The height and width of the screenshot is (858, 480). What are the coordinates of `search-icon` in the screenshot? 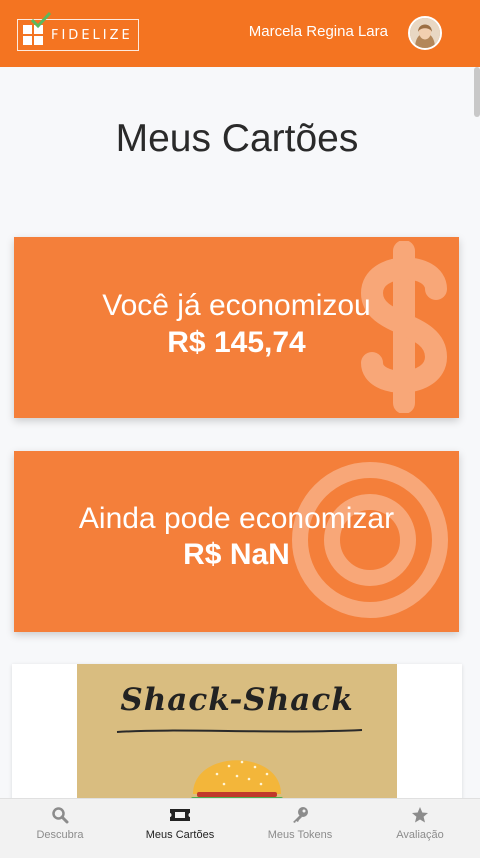 It's located at (60, 815).